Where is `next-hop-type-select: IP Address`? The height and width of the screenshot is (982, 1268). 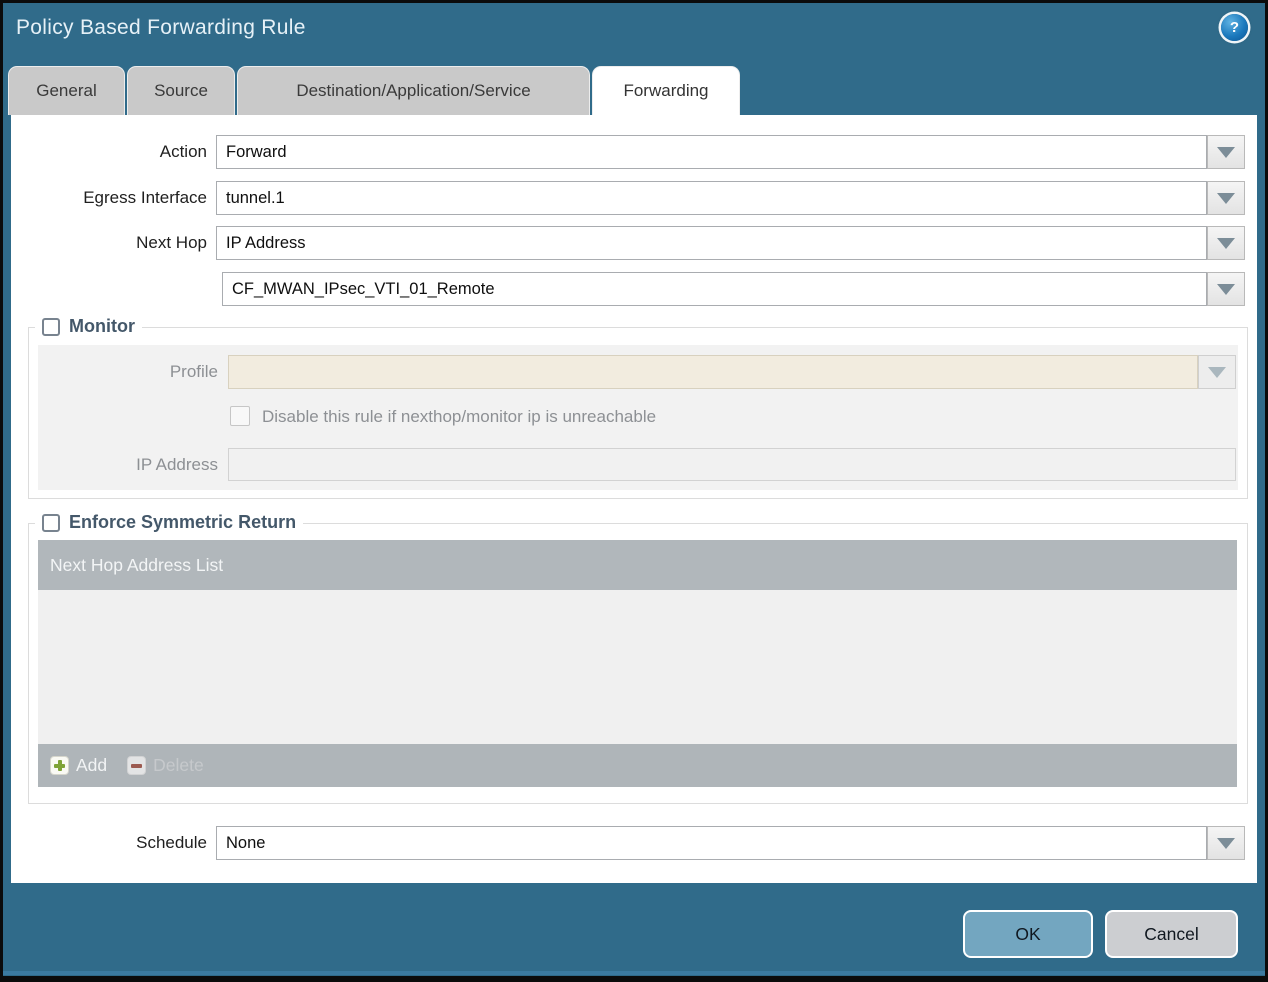 next-hop-type-select: IP Address is located at coordinates (711, 243).